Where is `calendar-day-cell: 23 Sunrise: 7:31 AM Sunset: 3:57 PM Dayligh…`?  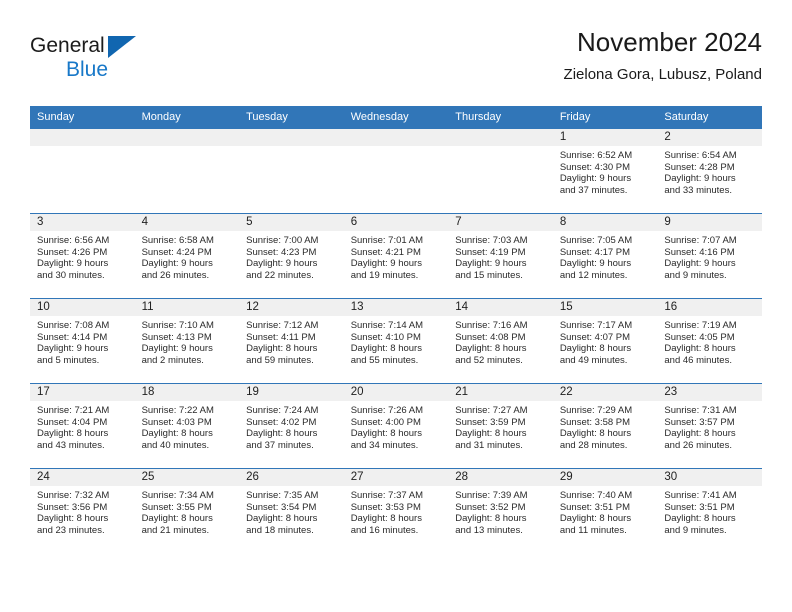
calendar-day-cell: 23 Sunrise: 7:31 AM Sunset: 3:57 PM Dayligh… is located at coordinates (709, 426).